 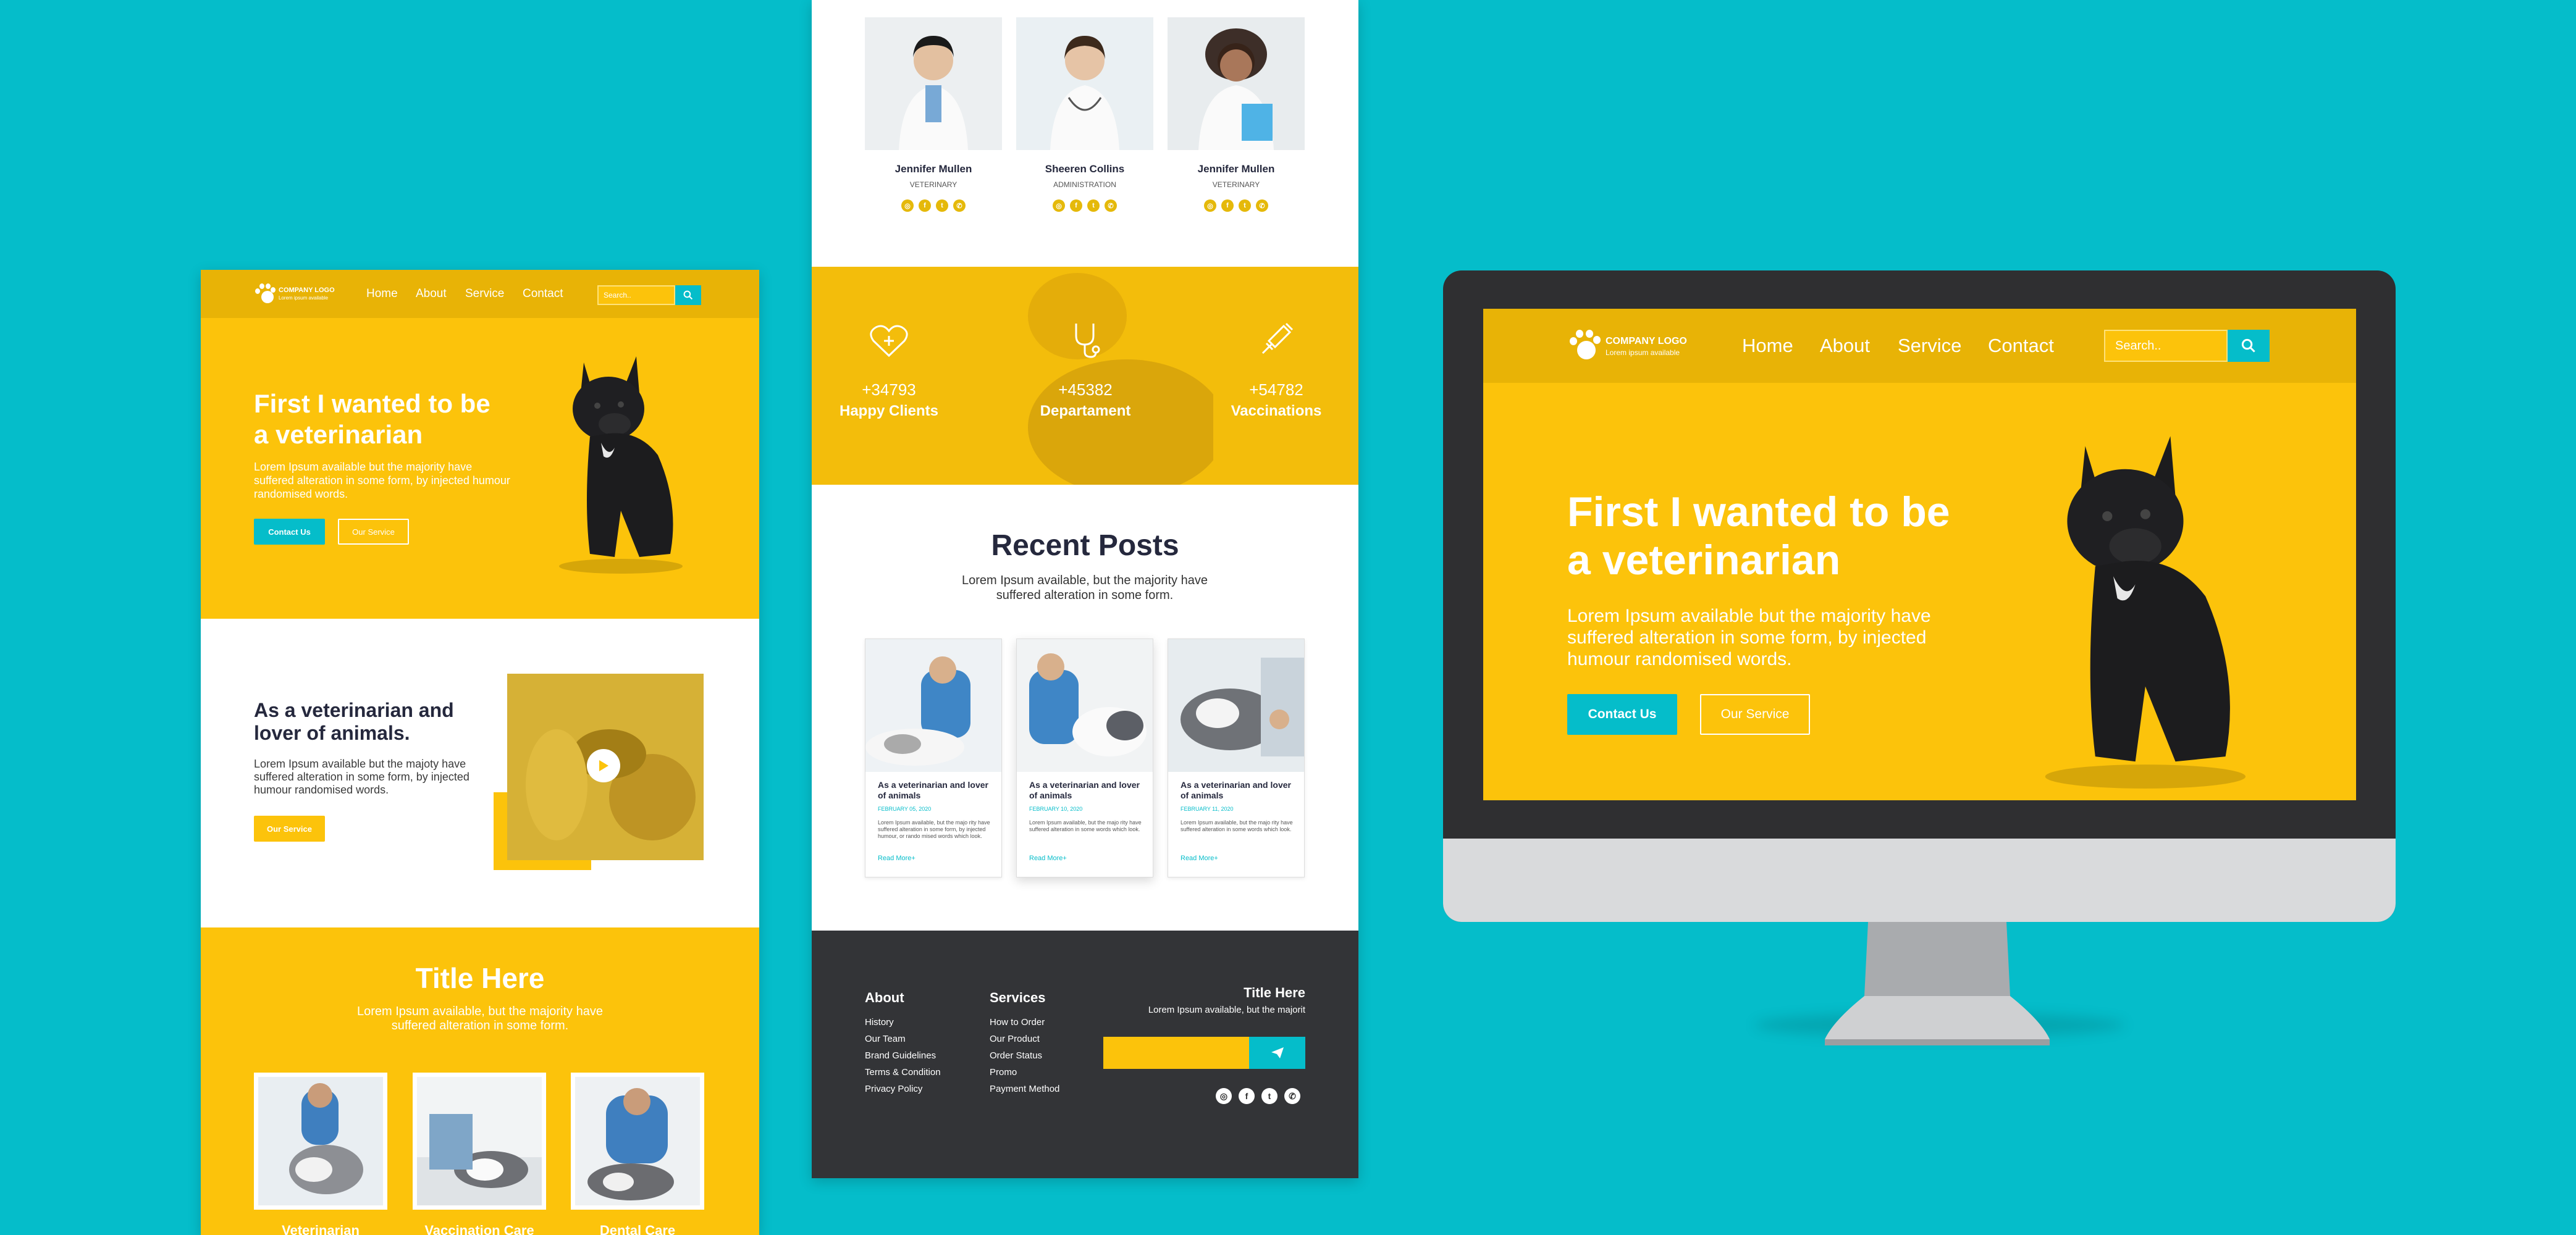 I want to click on post-date: FEBRUARY 10, 2020, so click(x=1056, y=809).